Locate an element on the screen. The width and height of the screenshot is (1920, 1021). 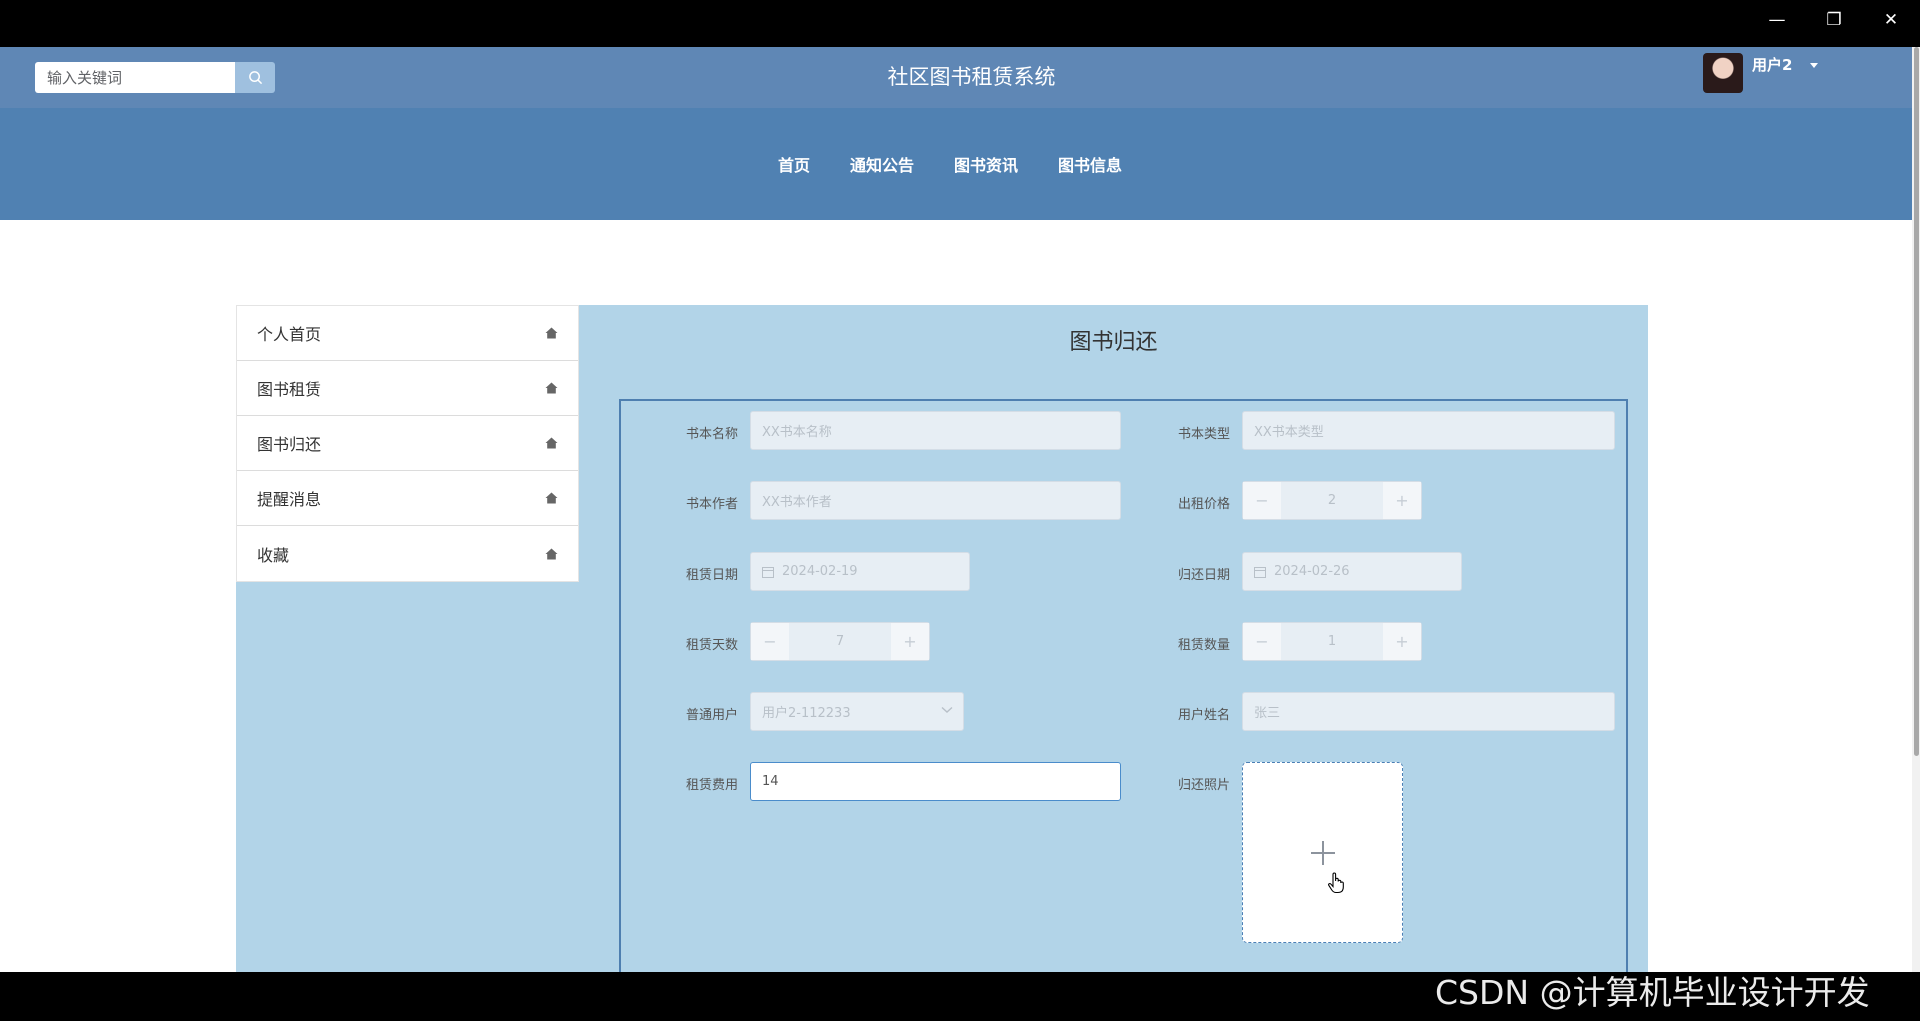
sidebar-item-rent: 图书租赁 is located at coordinates (407, 388).